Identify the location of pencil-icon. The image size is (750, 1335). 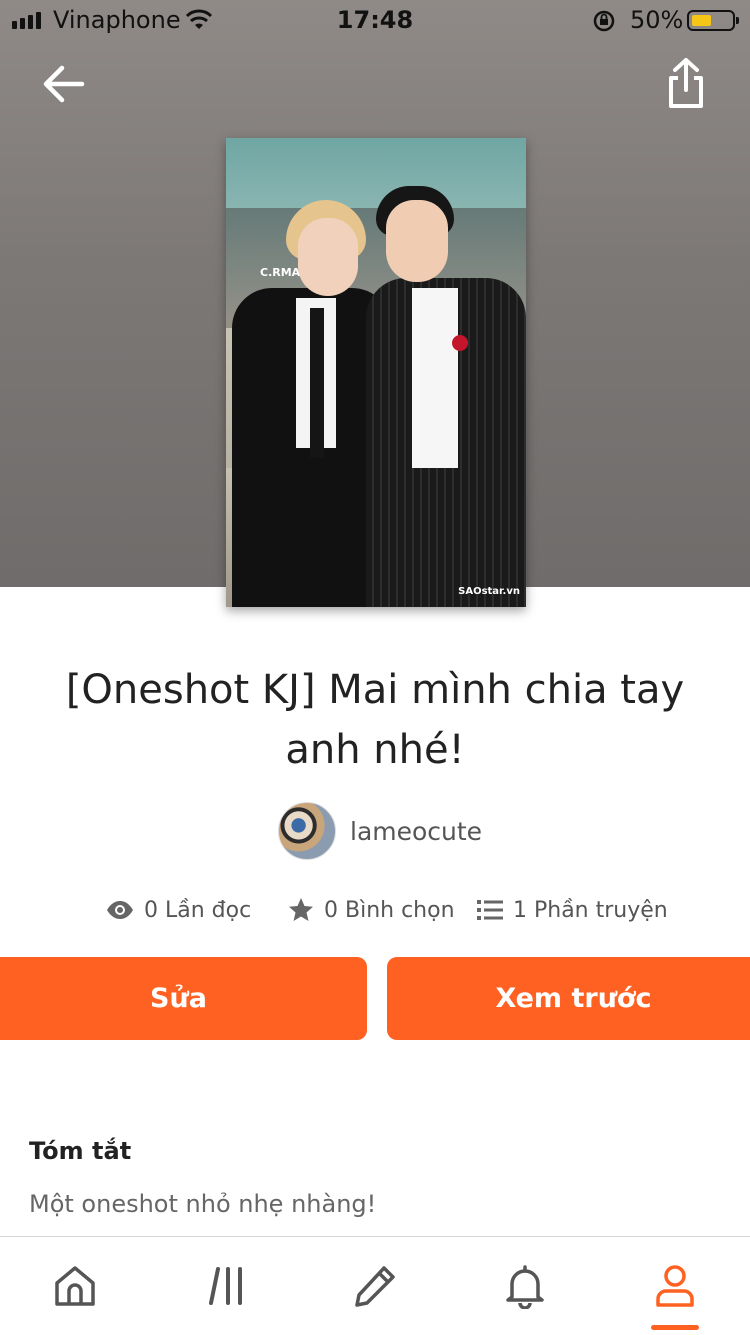
(375, 1286).